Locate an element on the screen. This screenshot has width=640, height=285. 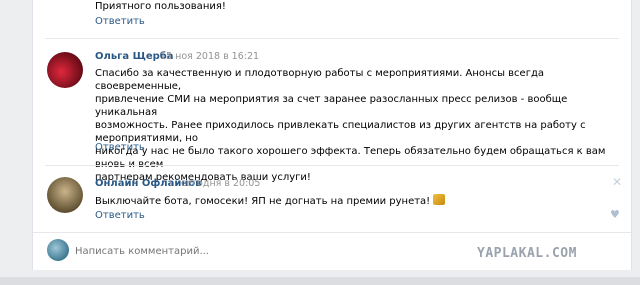
emoji-icon is located at coordinates (439, 199).